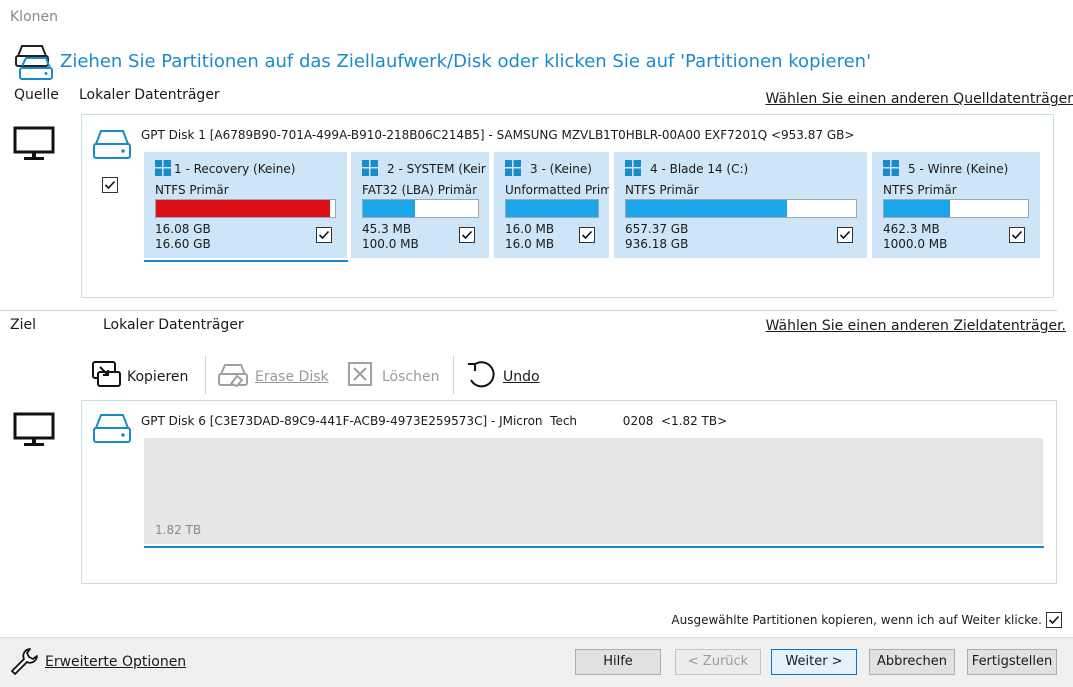 The width and height of the screenshot is (1073, 687). I want to click on selected-partition-underline, so click(246, 261).